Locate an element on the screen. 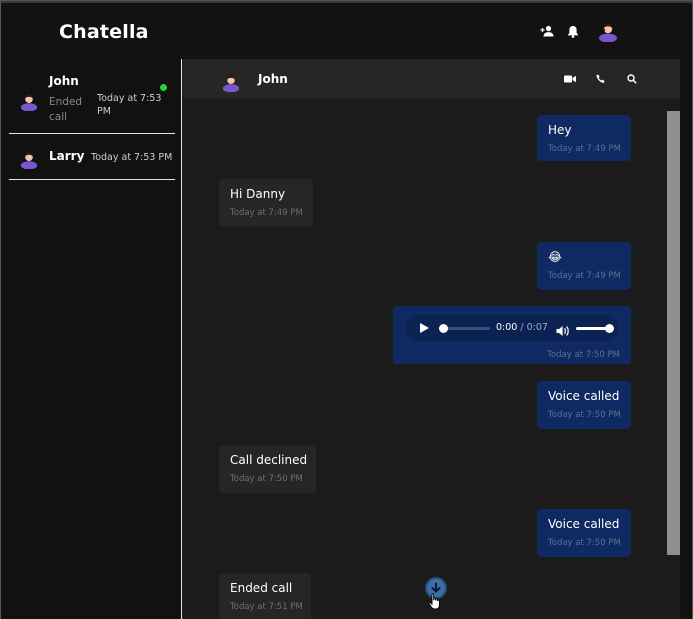 This screenshot has width=693, height=619. mouse-cursor-icon is located at coordinates (435, 601).